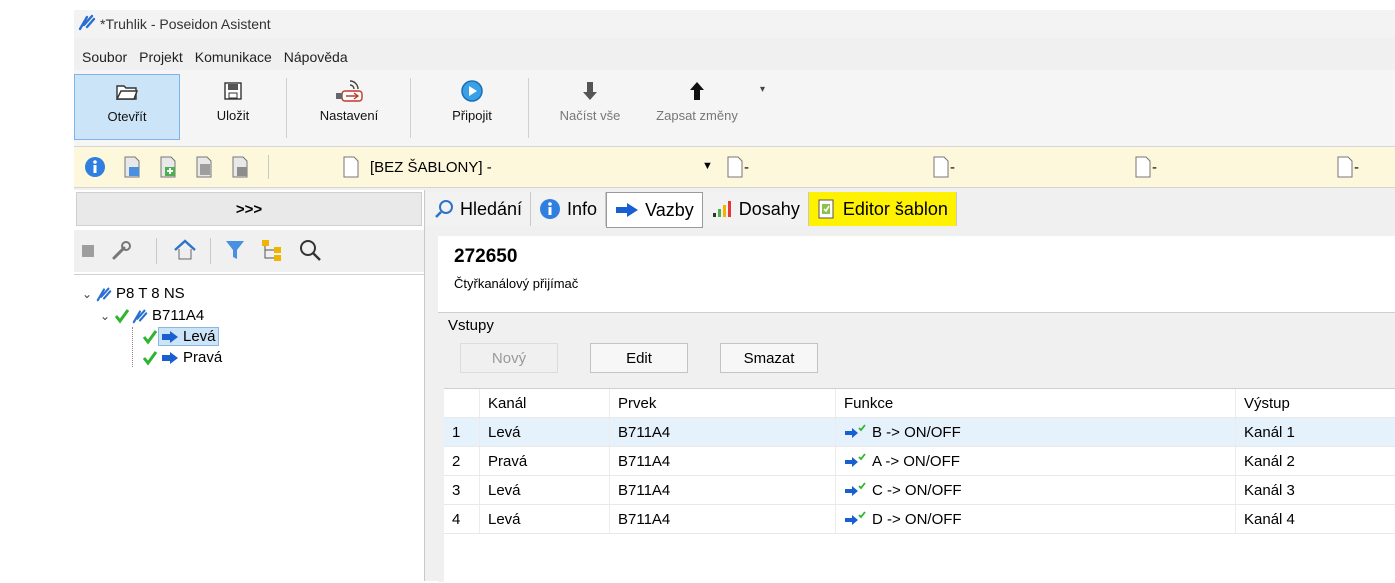  I want to click on table-row: 4 Levá B711A4 D -> ON/OFF Kanál 4, so click(919, 519).